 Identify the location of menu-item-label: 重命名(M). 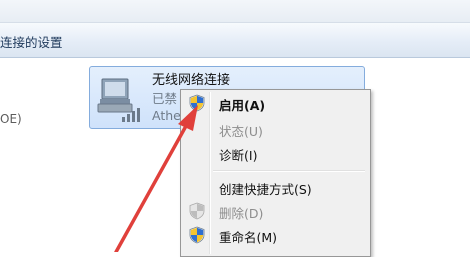
(248, 237).